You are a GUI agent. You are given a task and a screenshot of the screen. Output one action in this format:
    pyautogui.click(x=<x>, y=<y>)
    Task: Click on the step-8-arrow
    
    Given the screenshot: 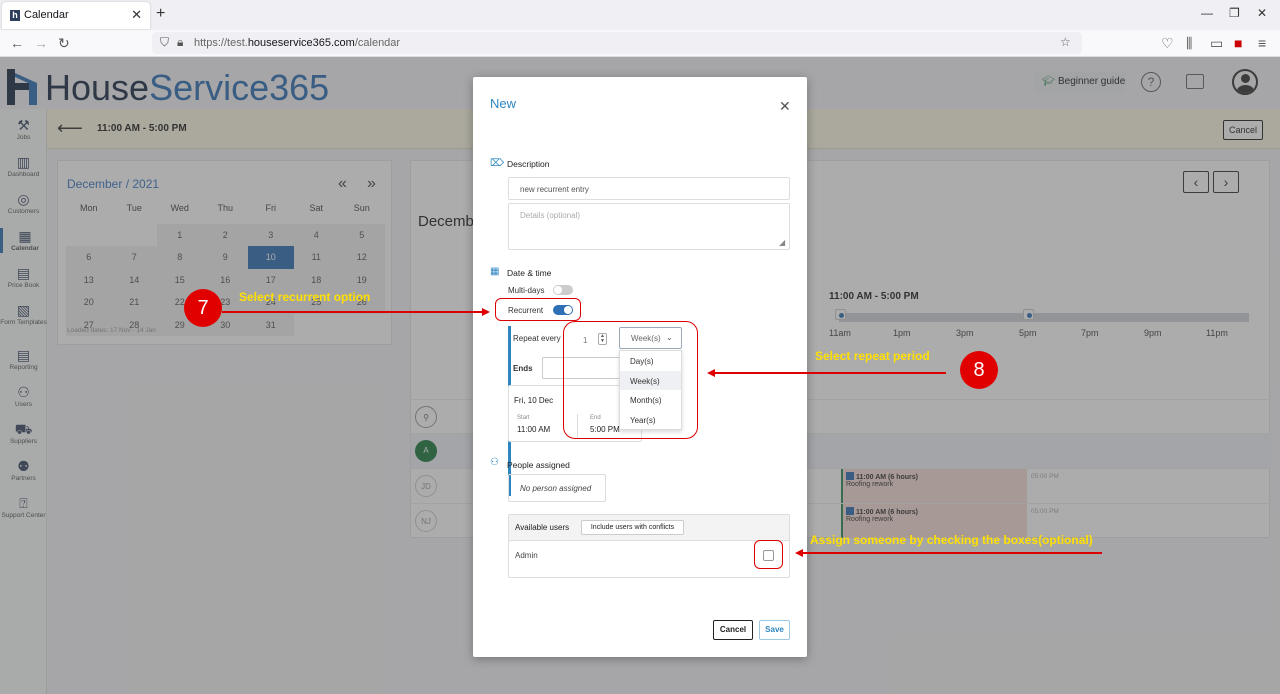 What is the action you would take?
    pyautogui.click(x=830, y=373)
    